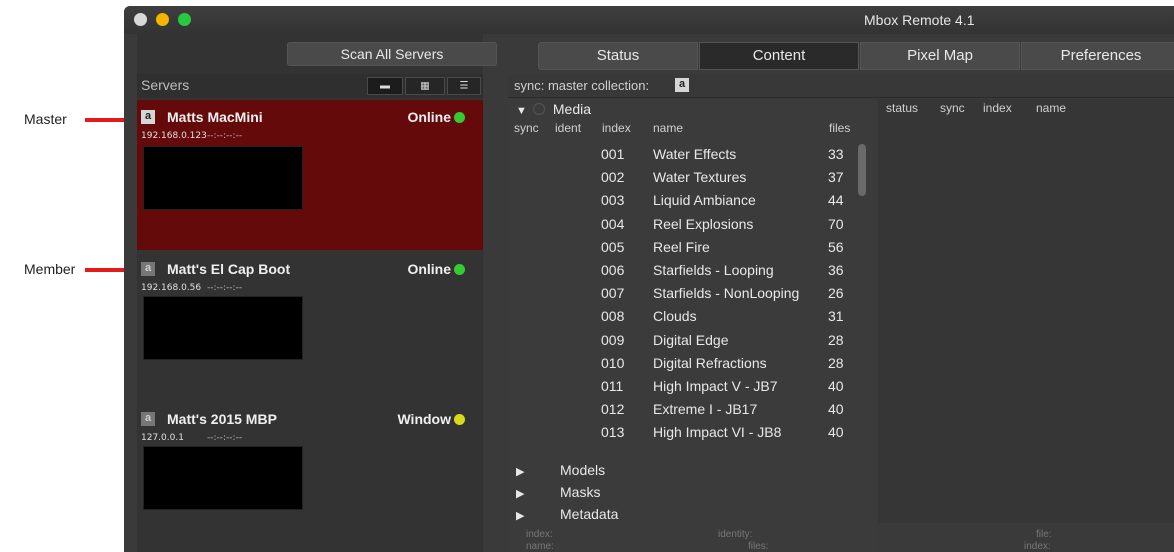 This screenshot has width=1174, height=552. What do you see at coordinates (618, 56) in the screenshot?
I see `tab-status: Status` at bounding box center [618, 56].